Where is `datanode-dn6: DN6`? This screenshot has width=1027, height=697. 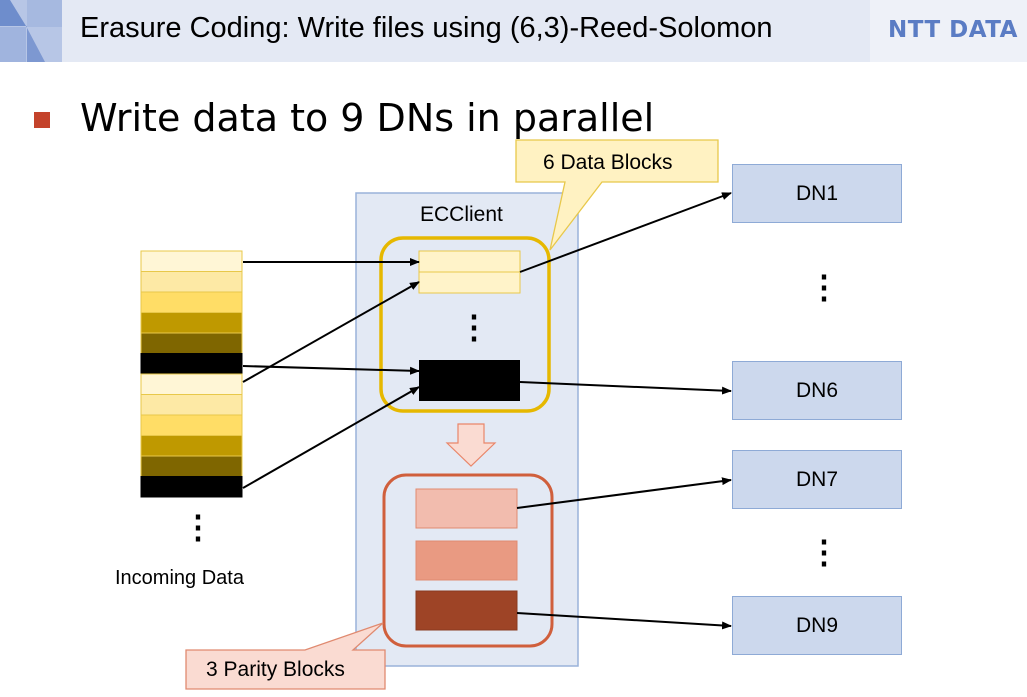
datanode-dn6: DN6 is located at coordinates (817, 390).